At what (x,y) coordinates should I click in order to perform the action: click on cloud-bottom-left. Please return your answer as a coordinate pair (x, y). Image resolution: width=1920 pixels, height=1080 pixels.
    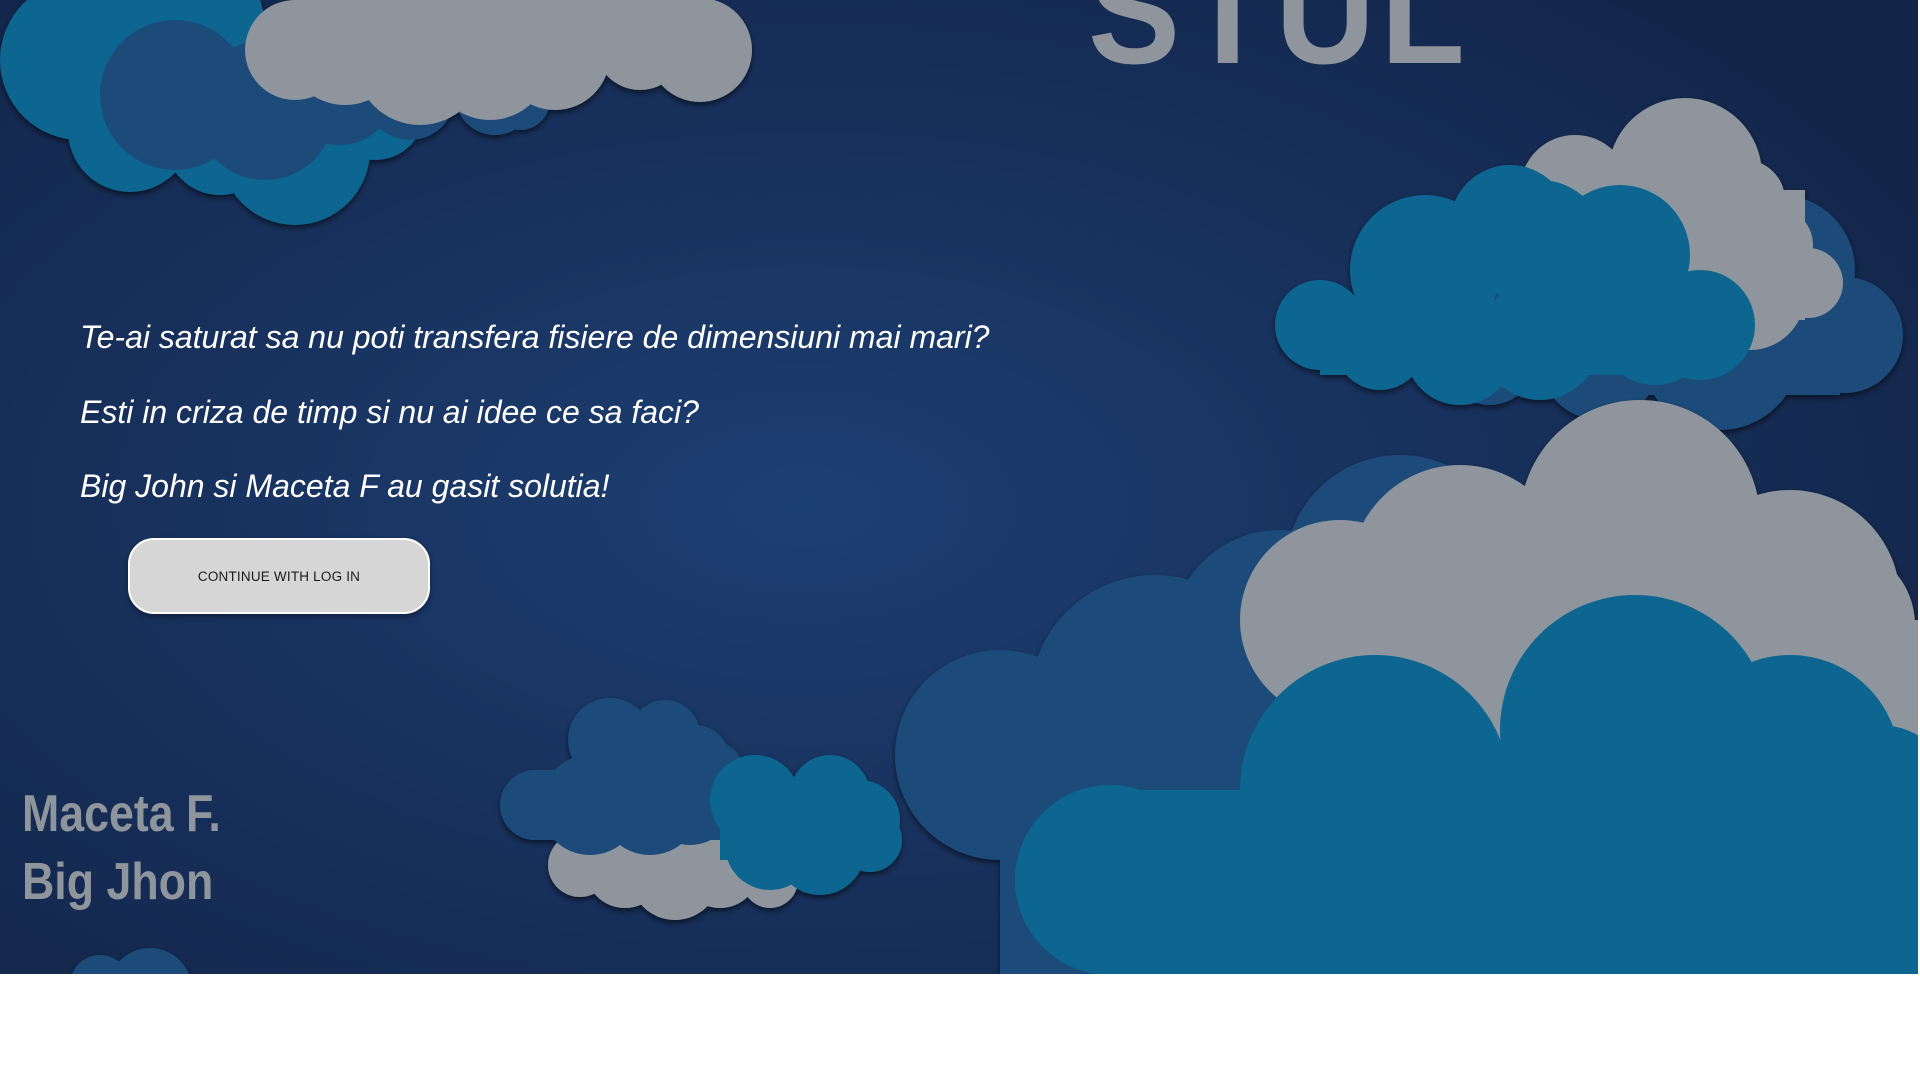
    Looking at the image, I should click on (130, 961).